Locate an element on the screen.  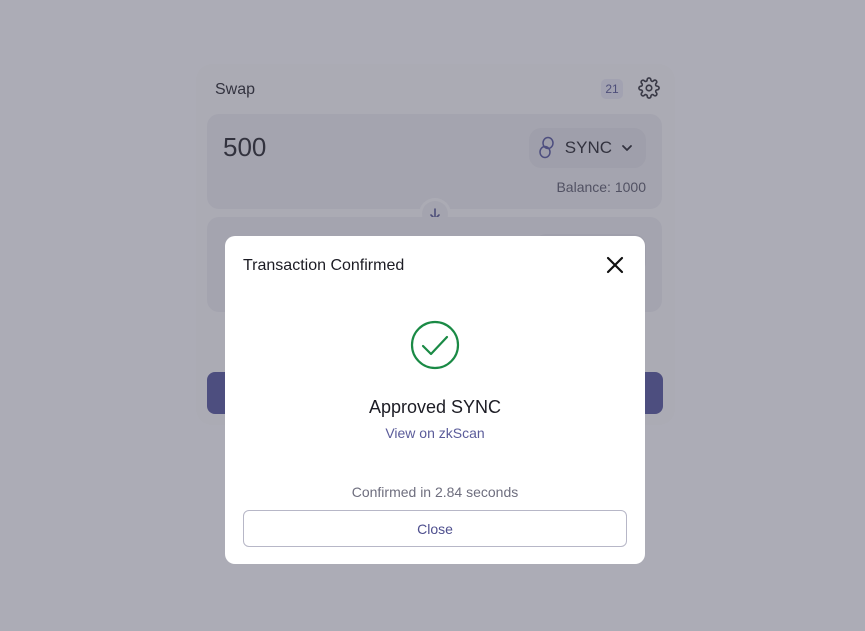
status-title: Approved SYNC is located at coordinates (435, 407).